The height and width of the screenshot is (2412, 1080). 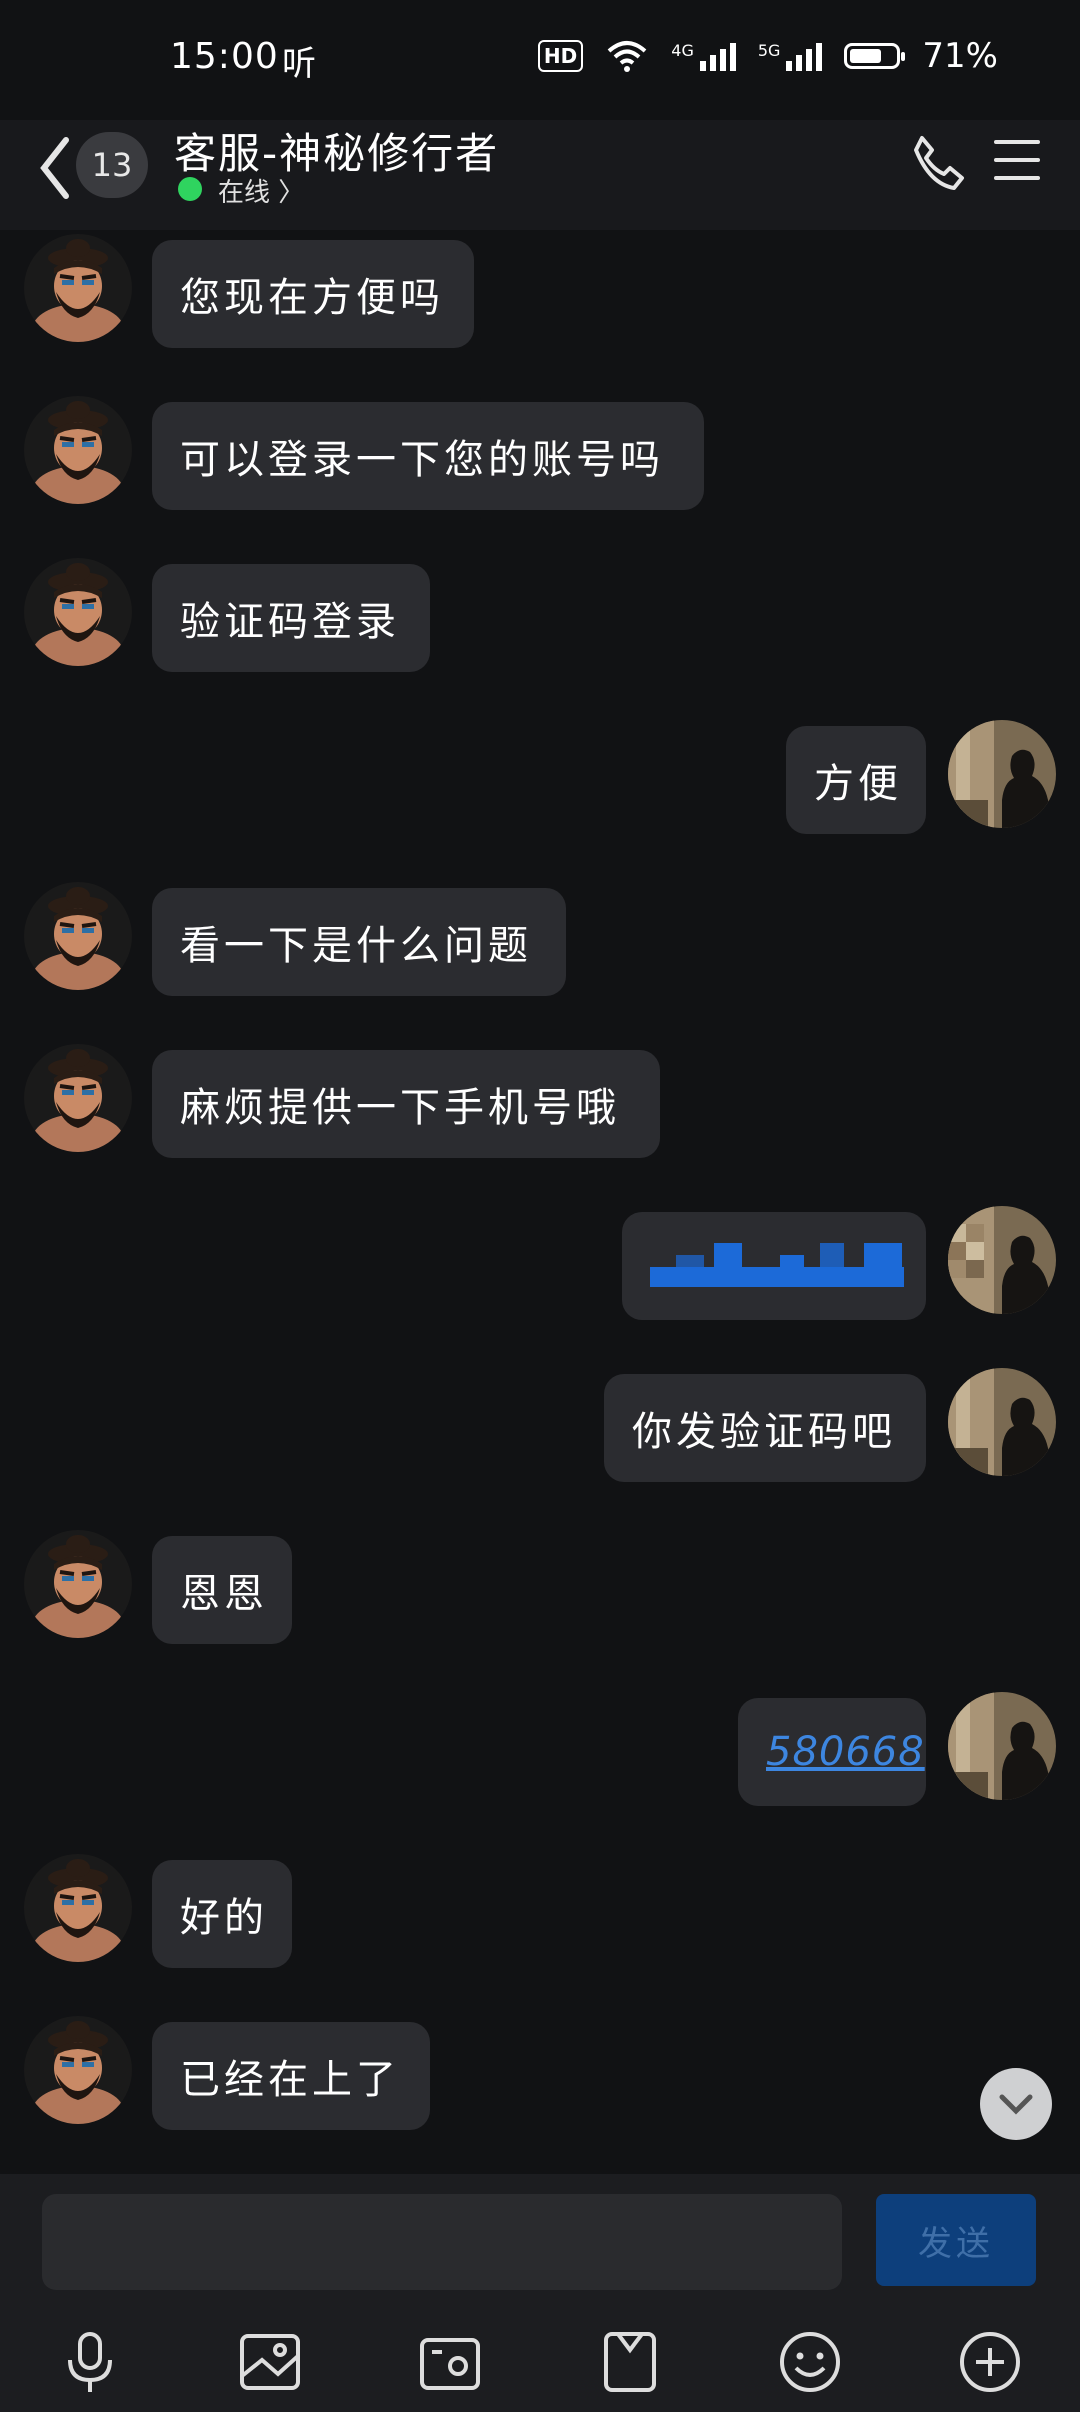 I want to click on signal-4g-icon: 4G, so click(x=703, y=56).